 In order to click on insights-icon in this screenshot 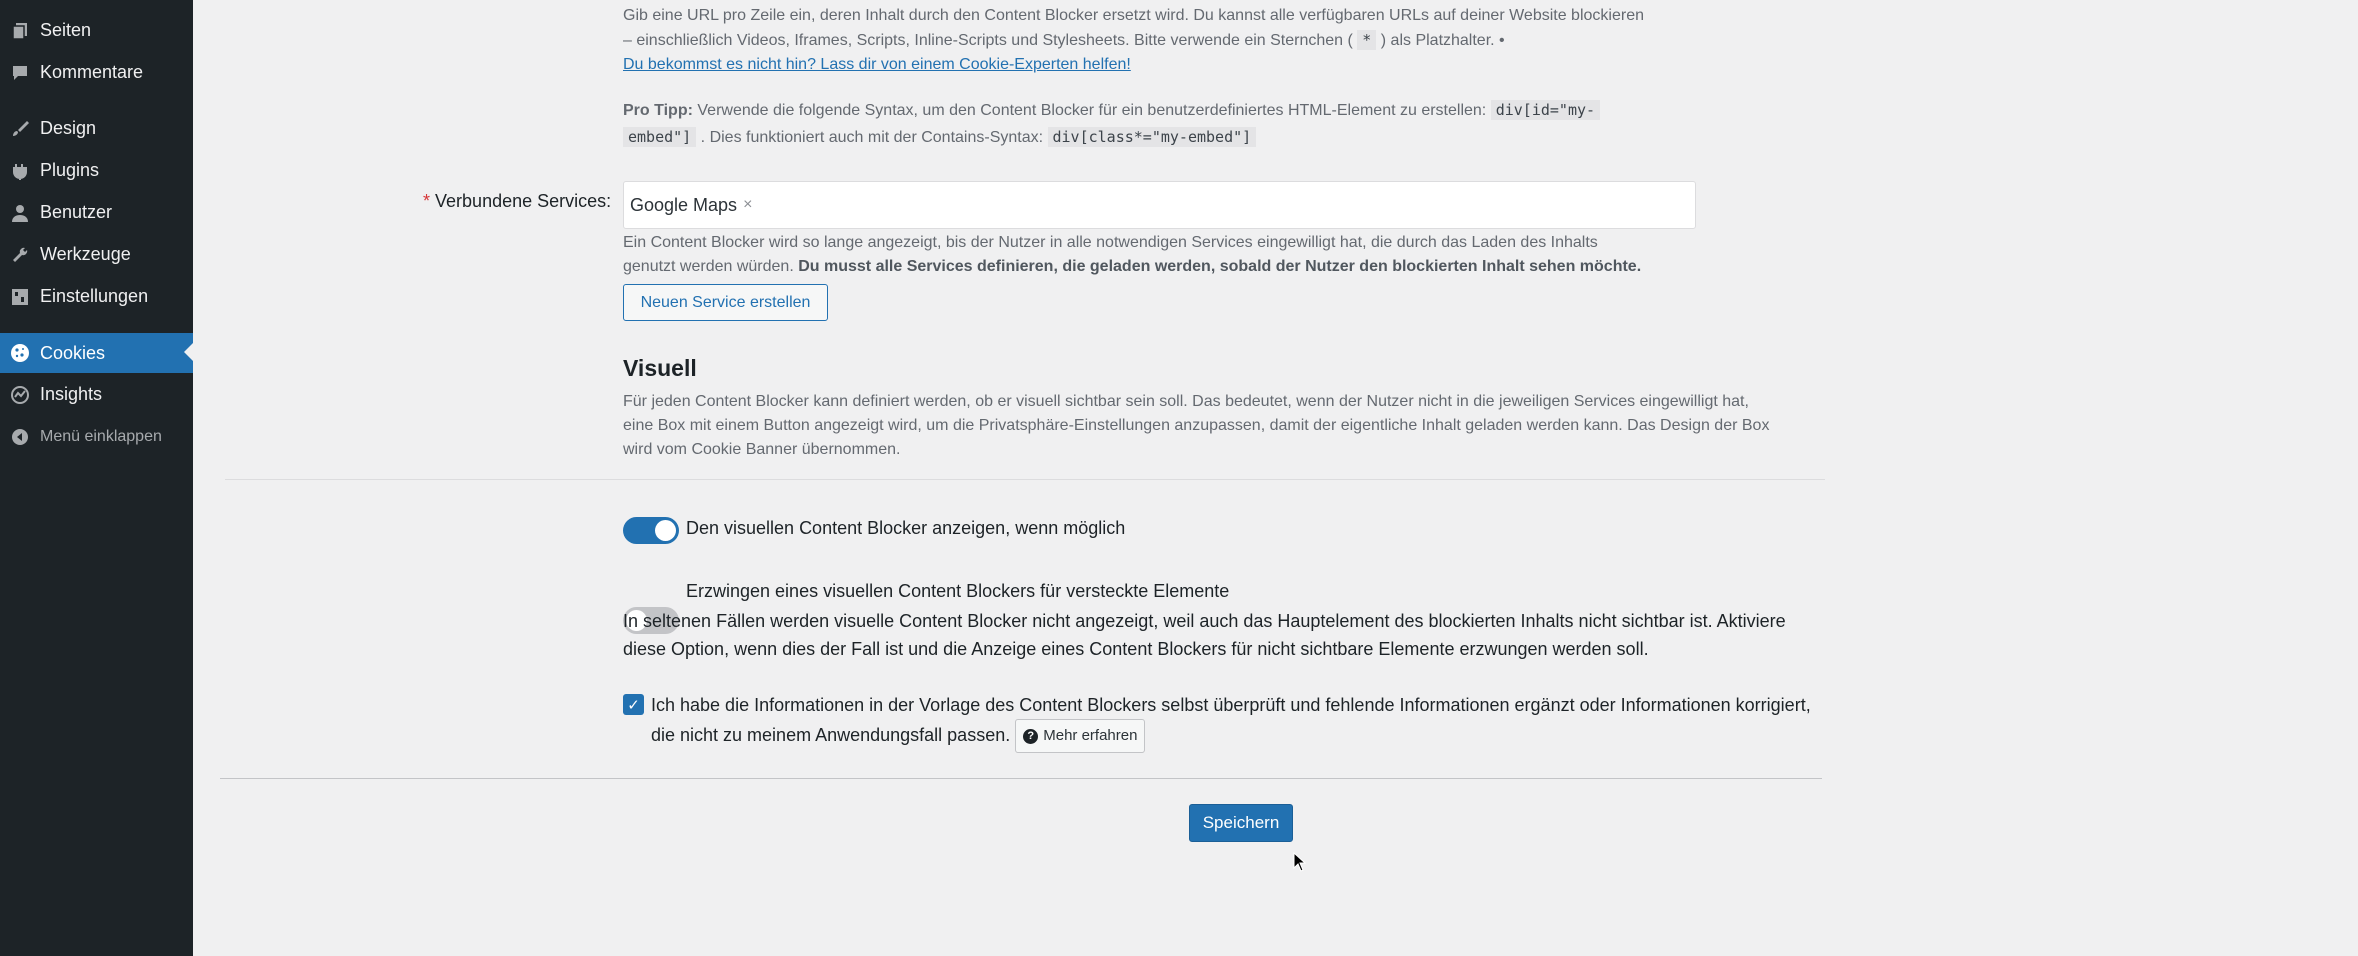, I will do `click(20, 394)`.